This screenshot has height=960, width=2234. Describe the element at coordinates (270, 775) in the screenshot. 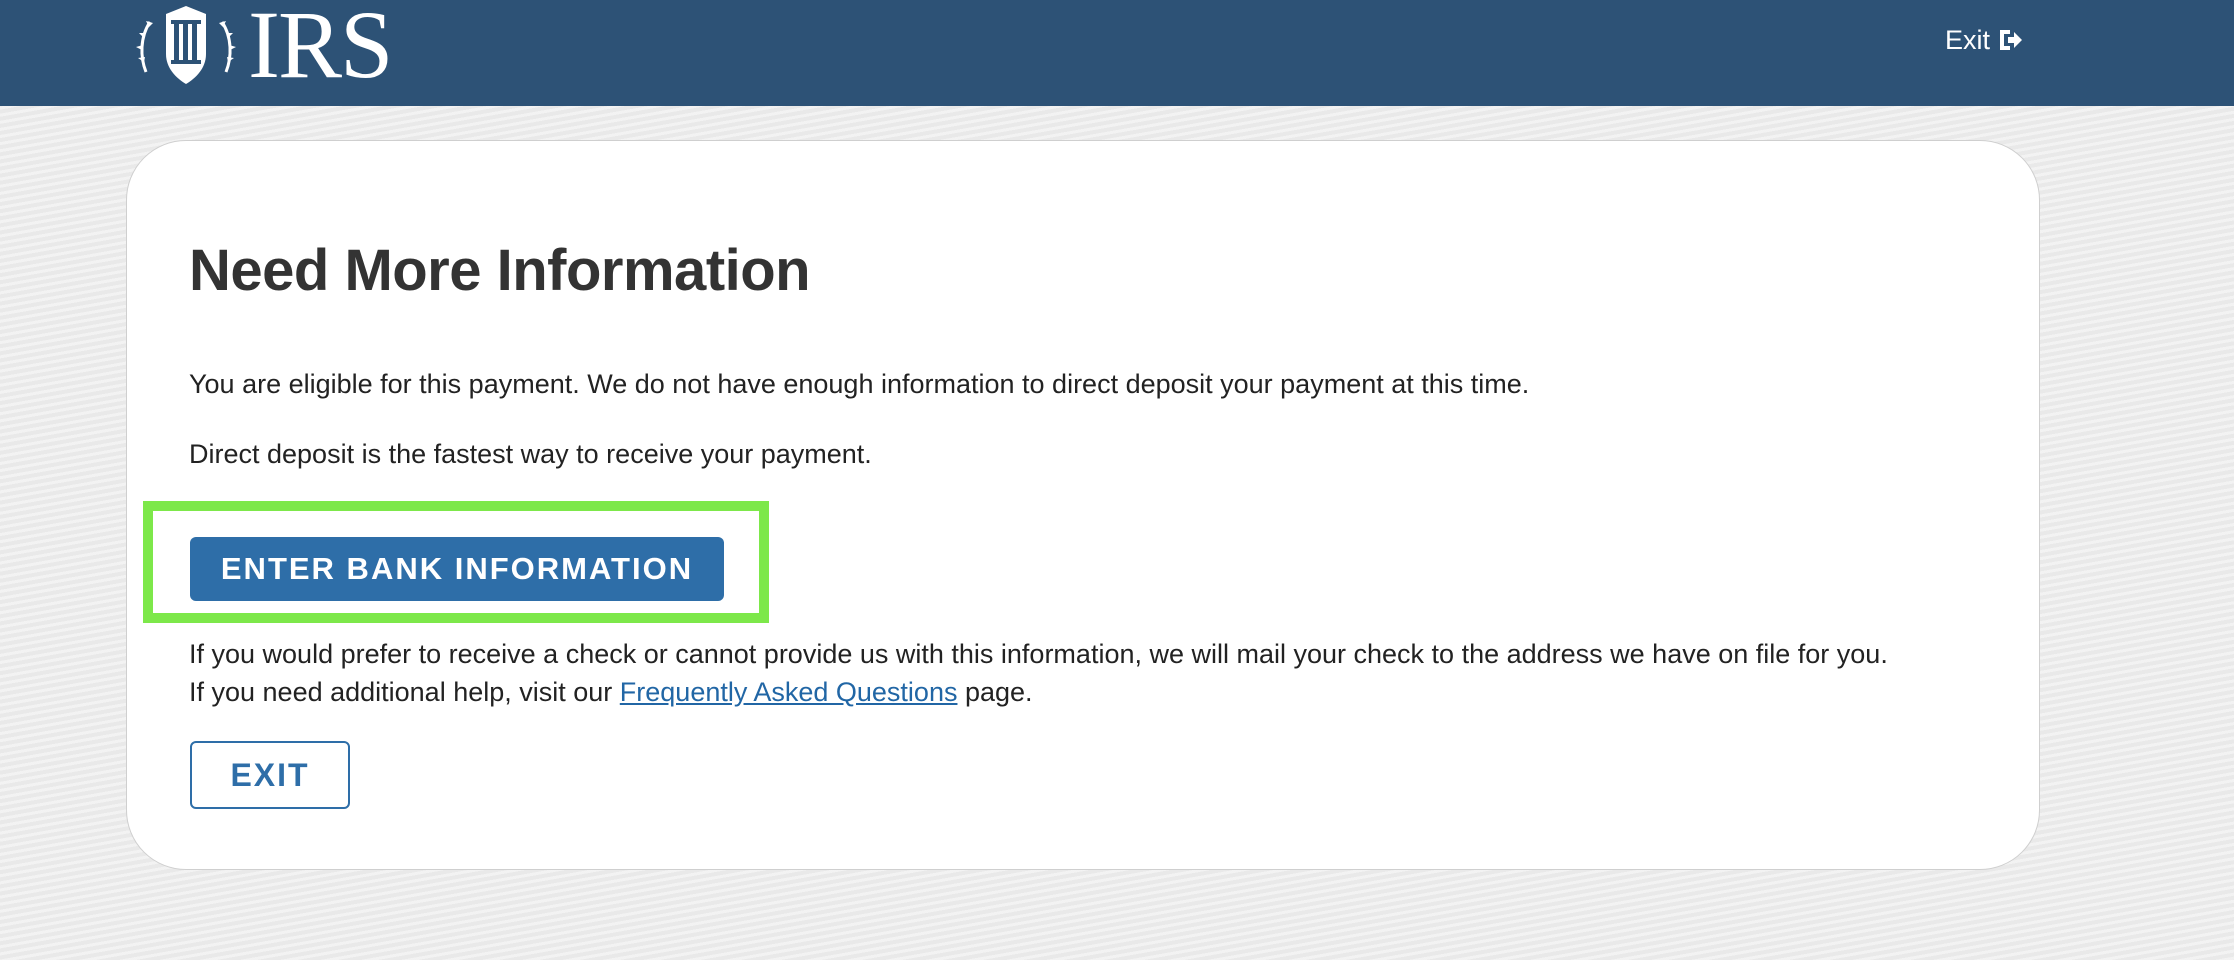

I see `exit-button: EXIT` at that location.